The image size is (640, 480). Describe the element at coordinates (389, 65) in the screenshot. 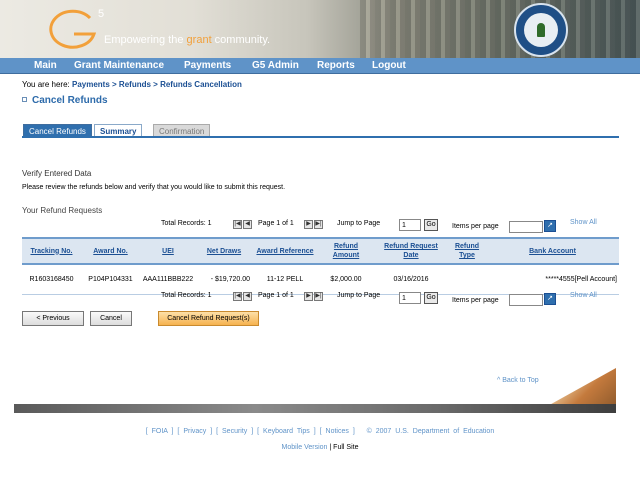

I see `nav-logout: Logout` at that location.